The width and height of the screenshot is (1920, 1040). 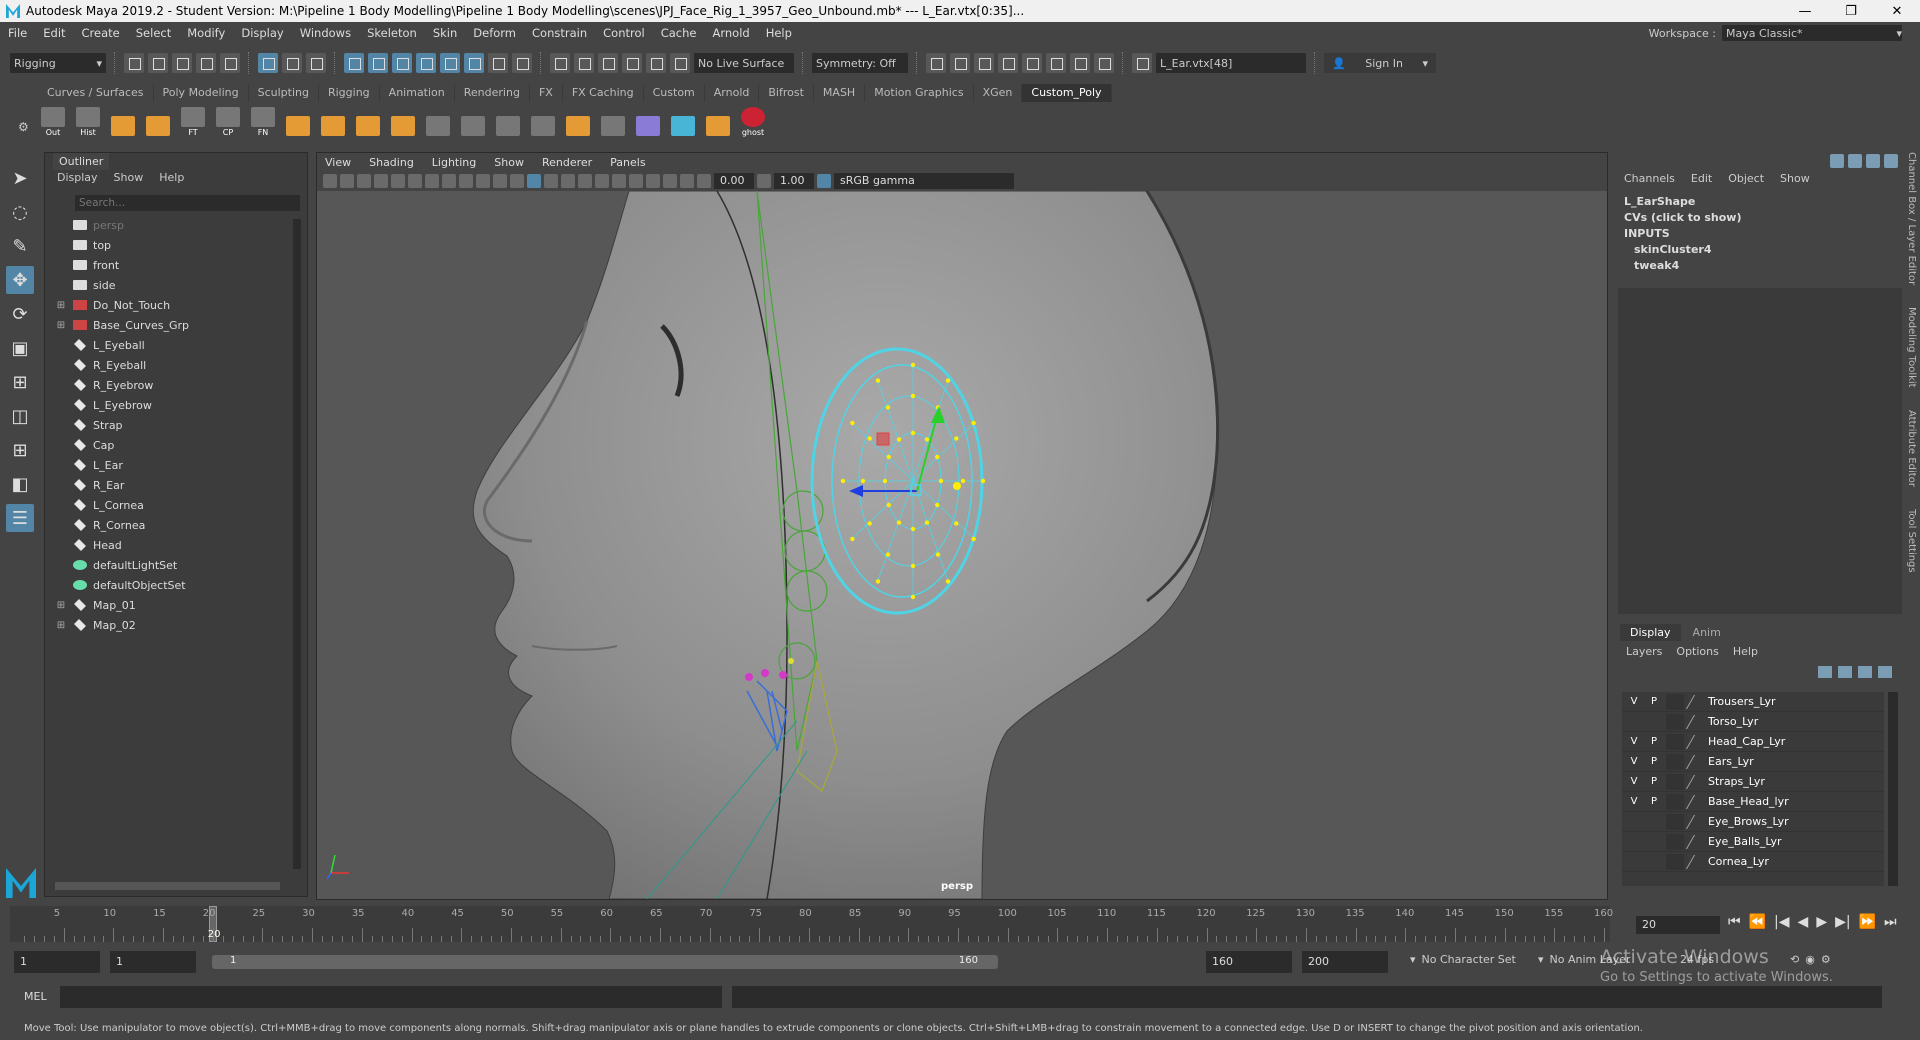 I want to click on input-line-icon, so click(x=1142, y=63).